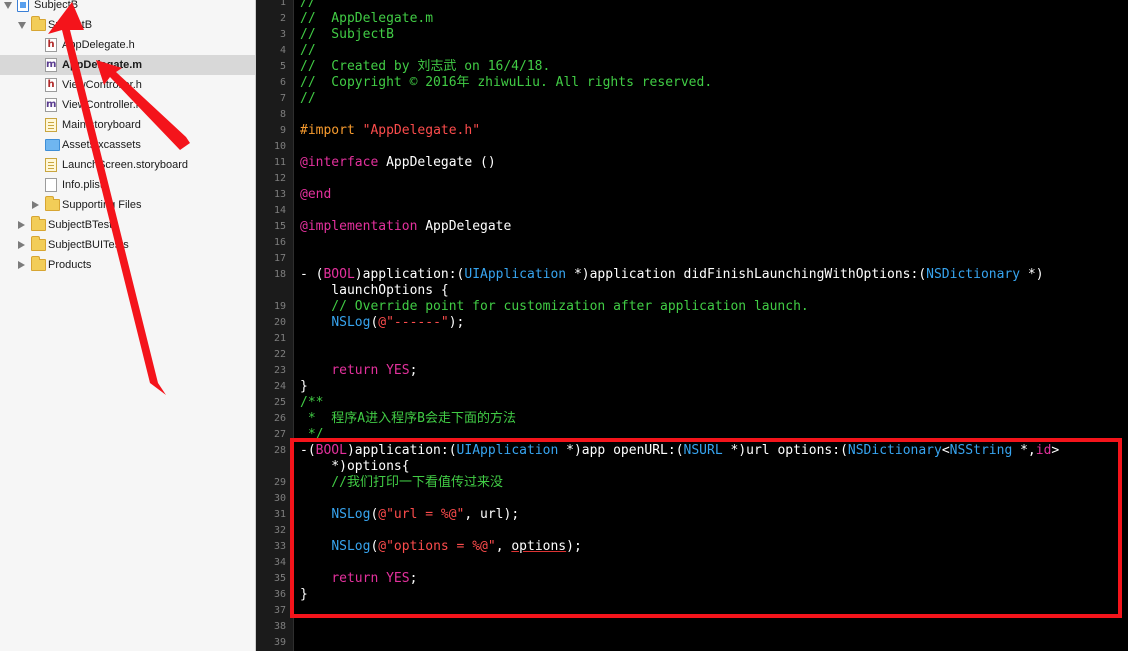 The image size is (1128, 651). What do you see at coordinates (127, 45) in the screenshot?
I see `navigator-item: h AppDelegate.h` at bounding box center [127, 45].